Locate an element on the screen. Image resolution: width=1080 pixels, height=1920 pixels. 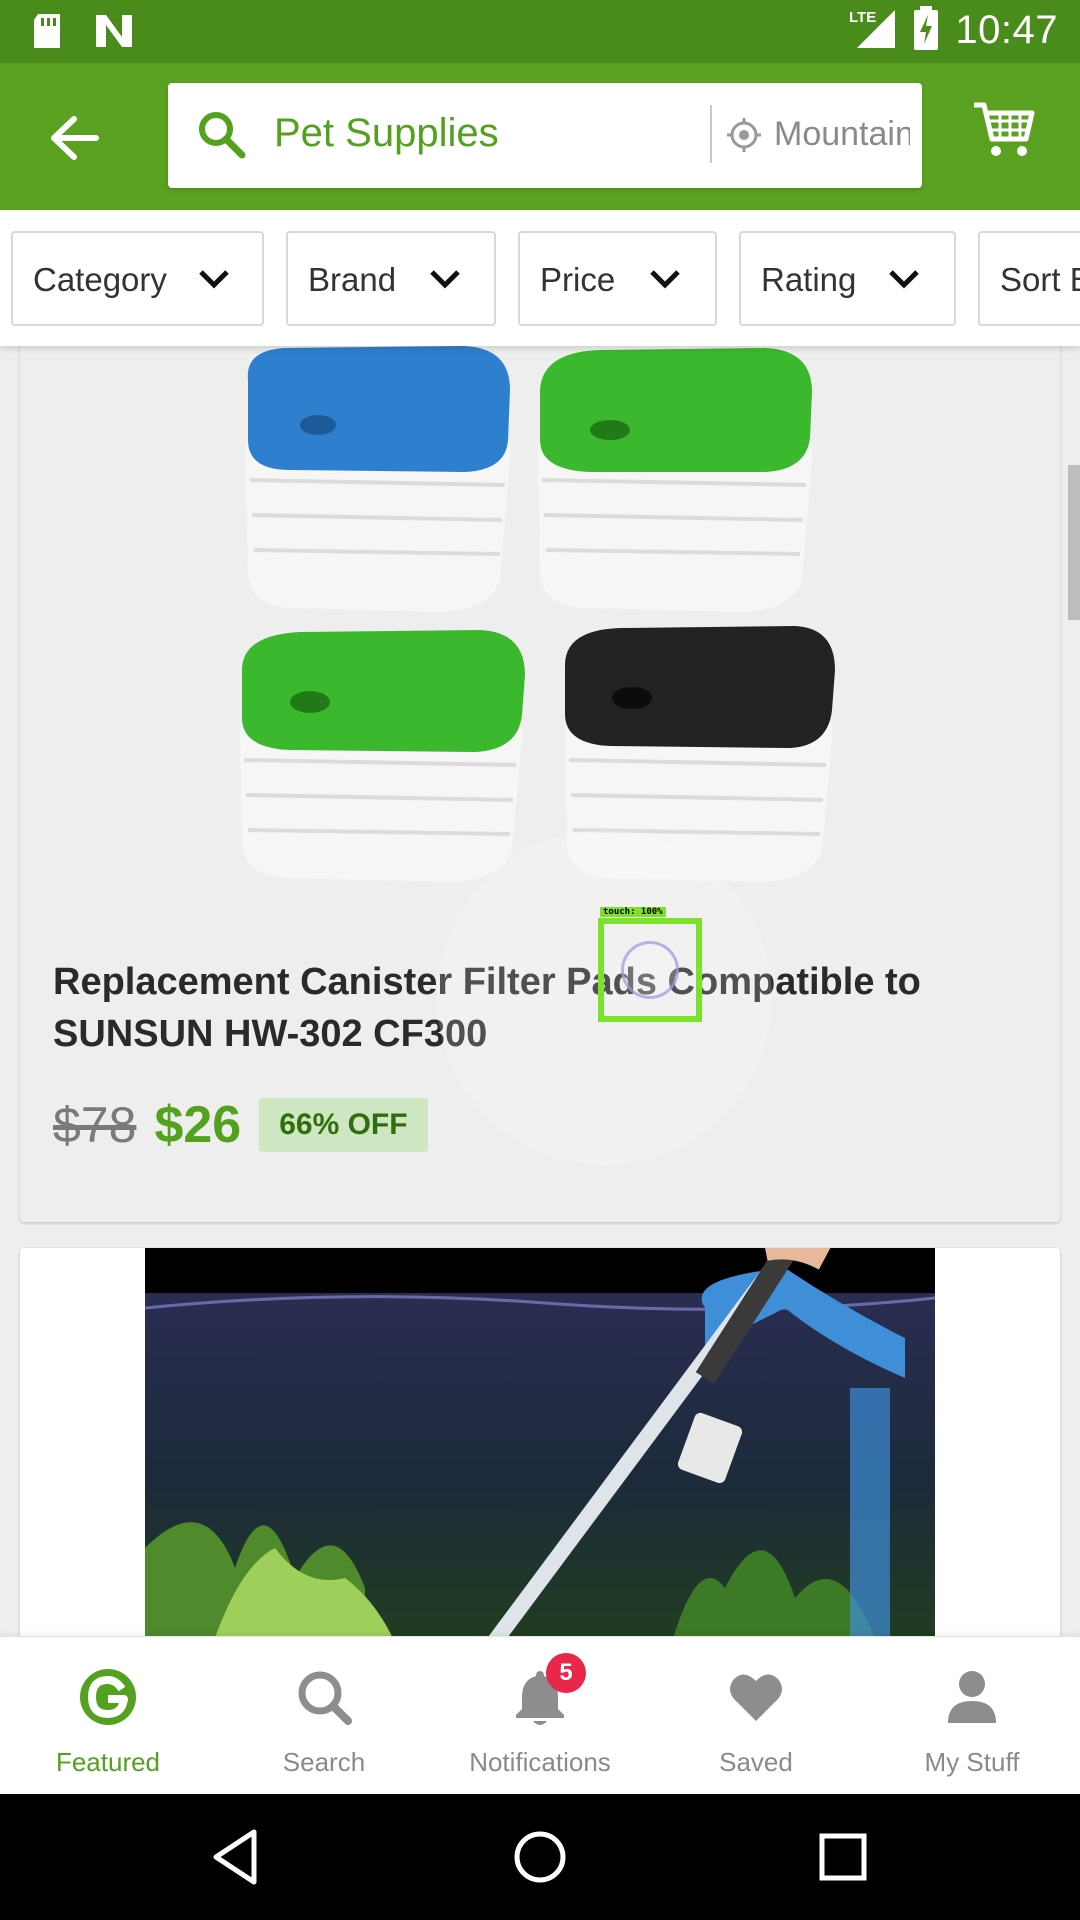
sd-card-icon is located at coordinates (47, 33).